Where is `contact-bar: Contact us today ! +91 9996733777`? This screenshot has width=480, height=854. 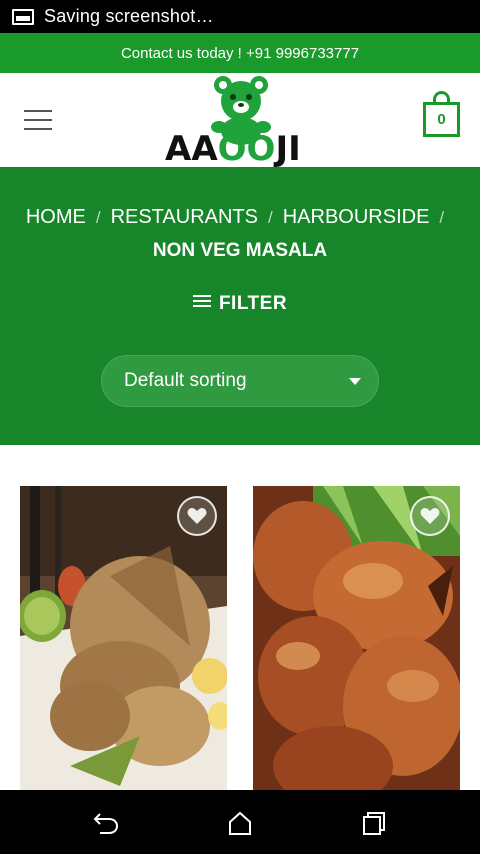 contact-bar: Contact us today ! +91 9996733777 is located at coordinates (240, 53).